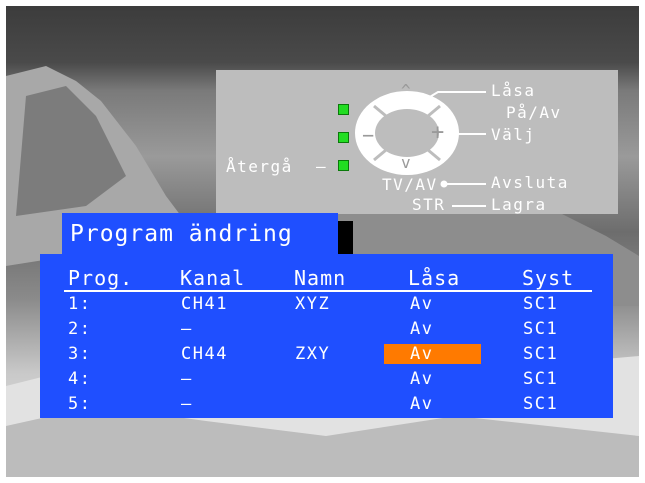 This screenshot has height=483, width=645. I want to click on kanal-cell: CH44, so click(204, 354).